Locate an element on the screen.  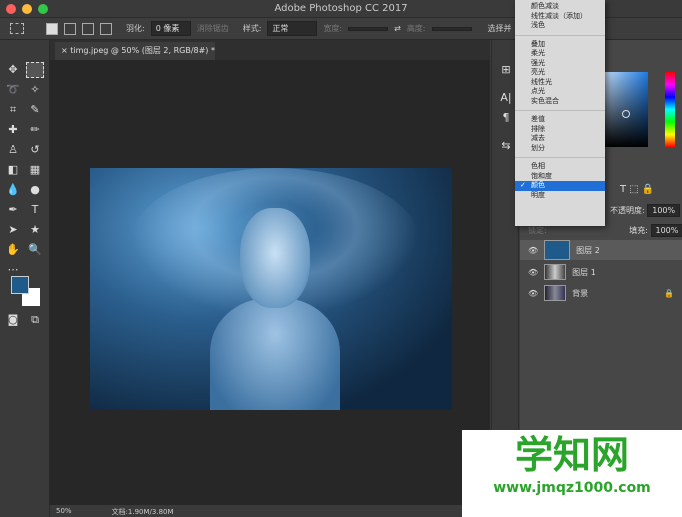
brush-tool-icon: ✏ is located at coordinates (35, 130).